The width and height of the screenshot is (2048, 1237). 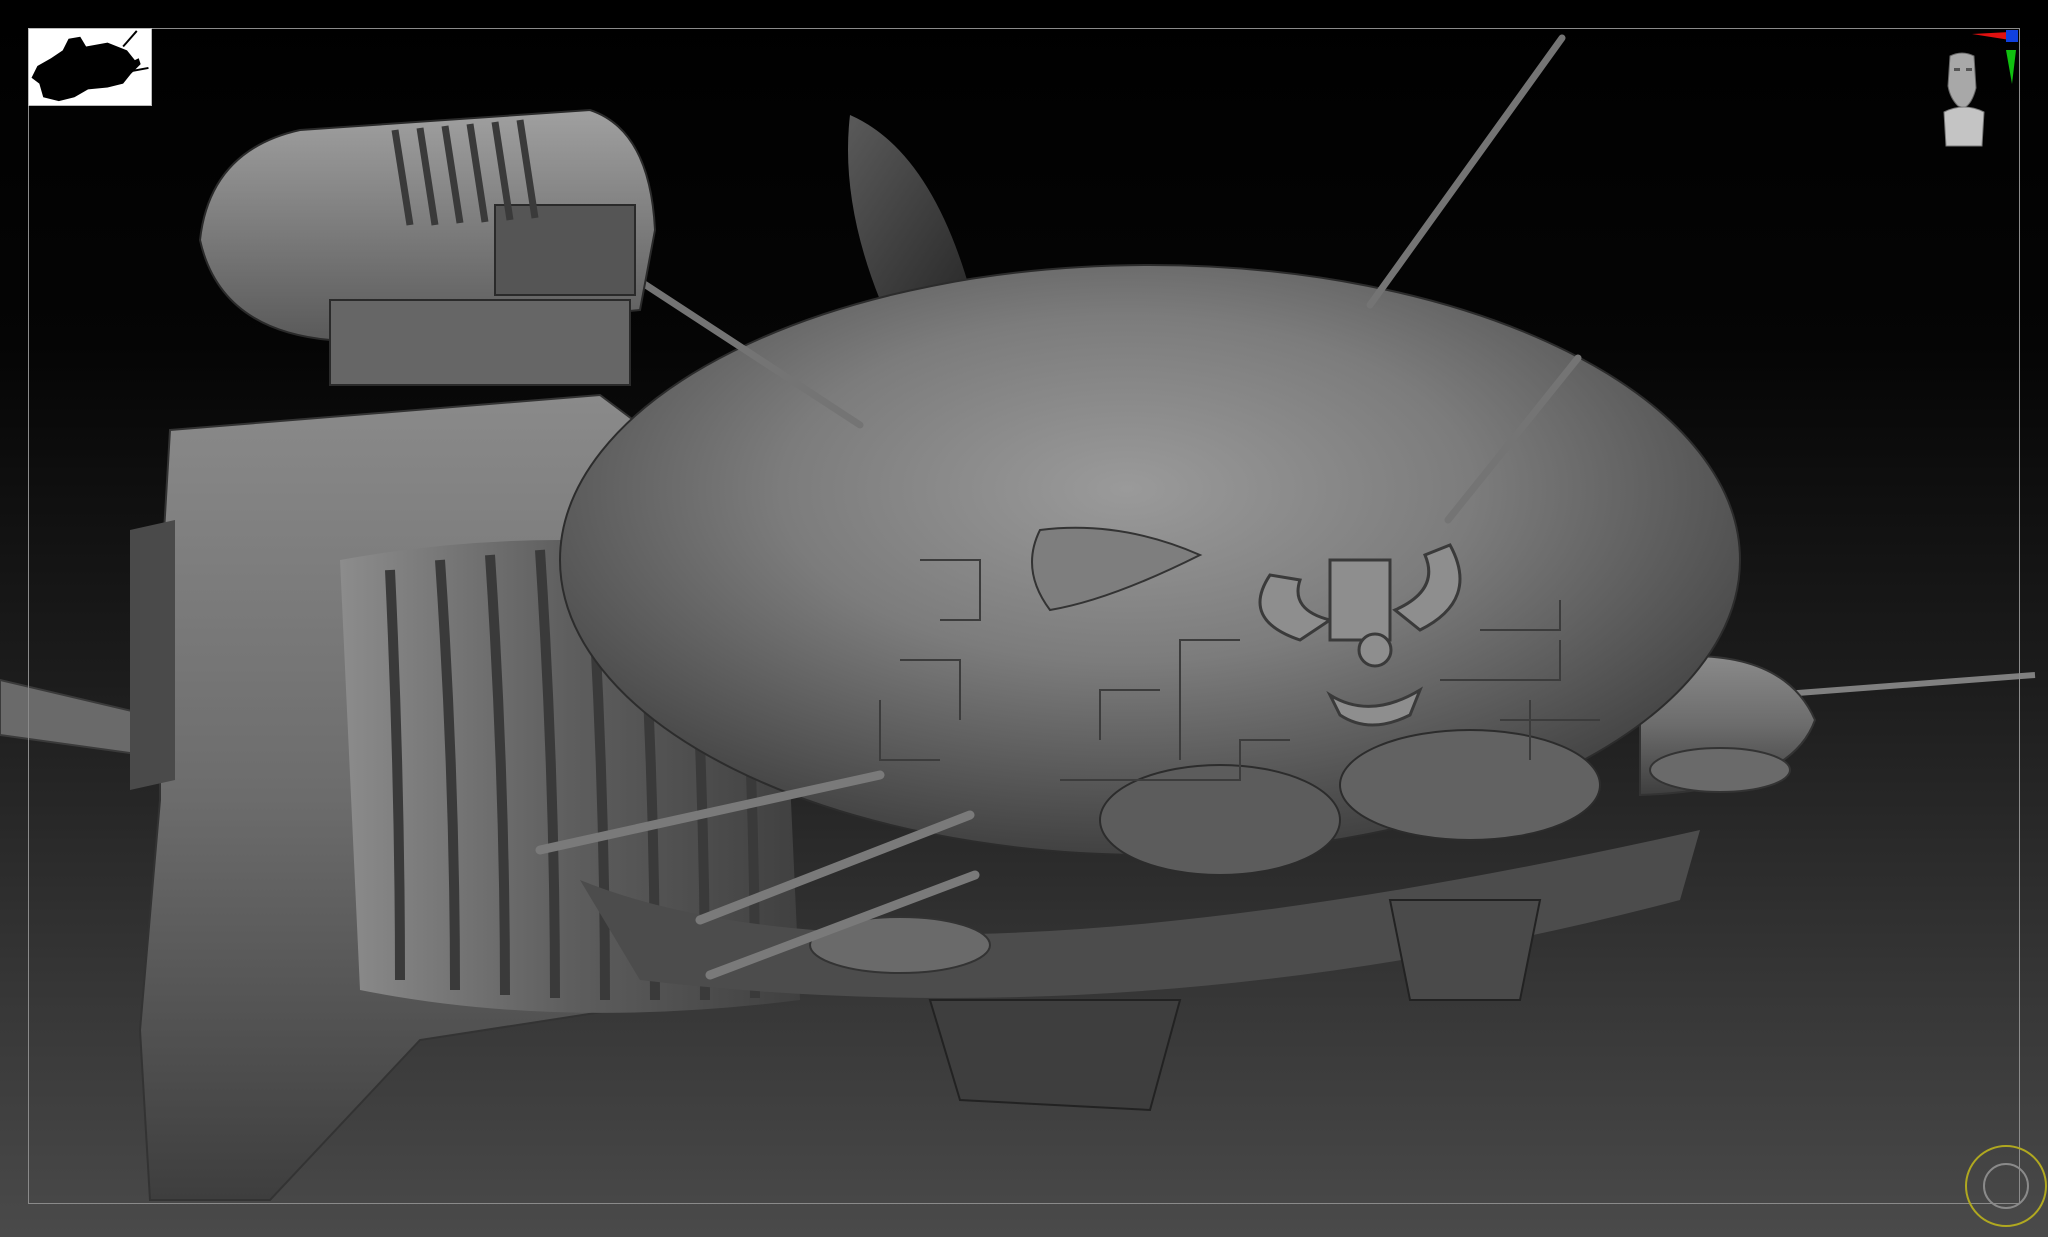 I want to click on axis-z-icon, so click(x=2012, y=36).